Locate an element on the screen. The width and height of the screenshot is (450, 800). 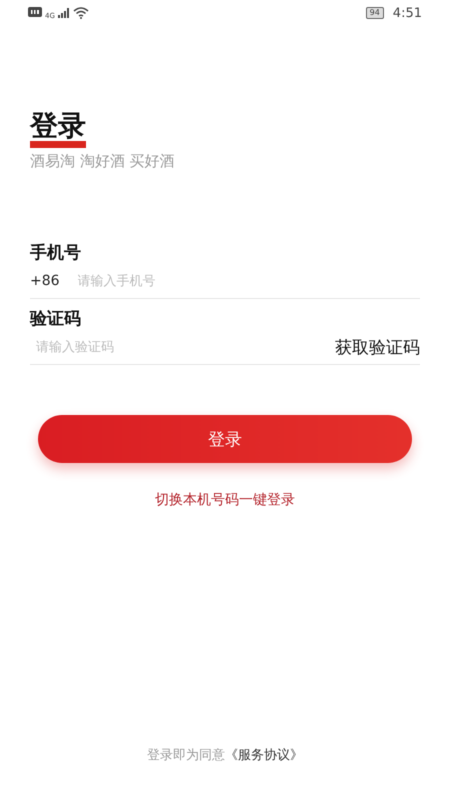
service-agreement-link: 《服务协议》 is located at coordinates (264, 755).